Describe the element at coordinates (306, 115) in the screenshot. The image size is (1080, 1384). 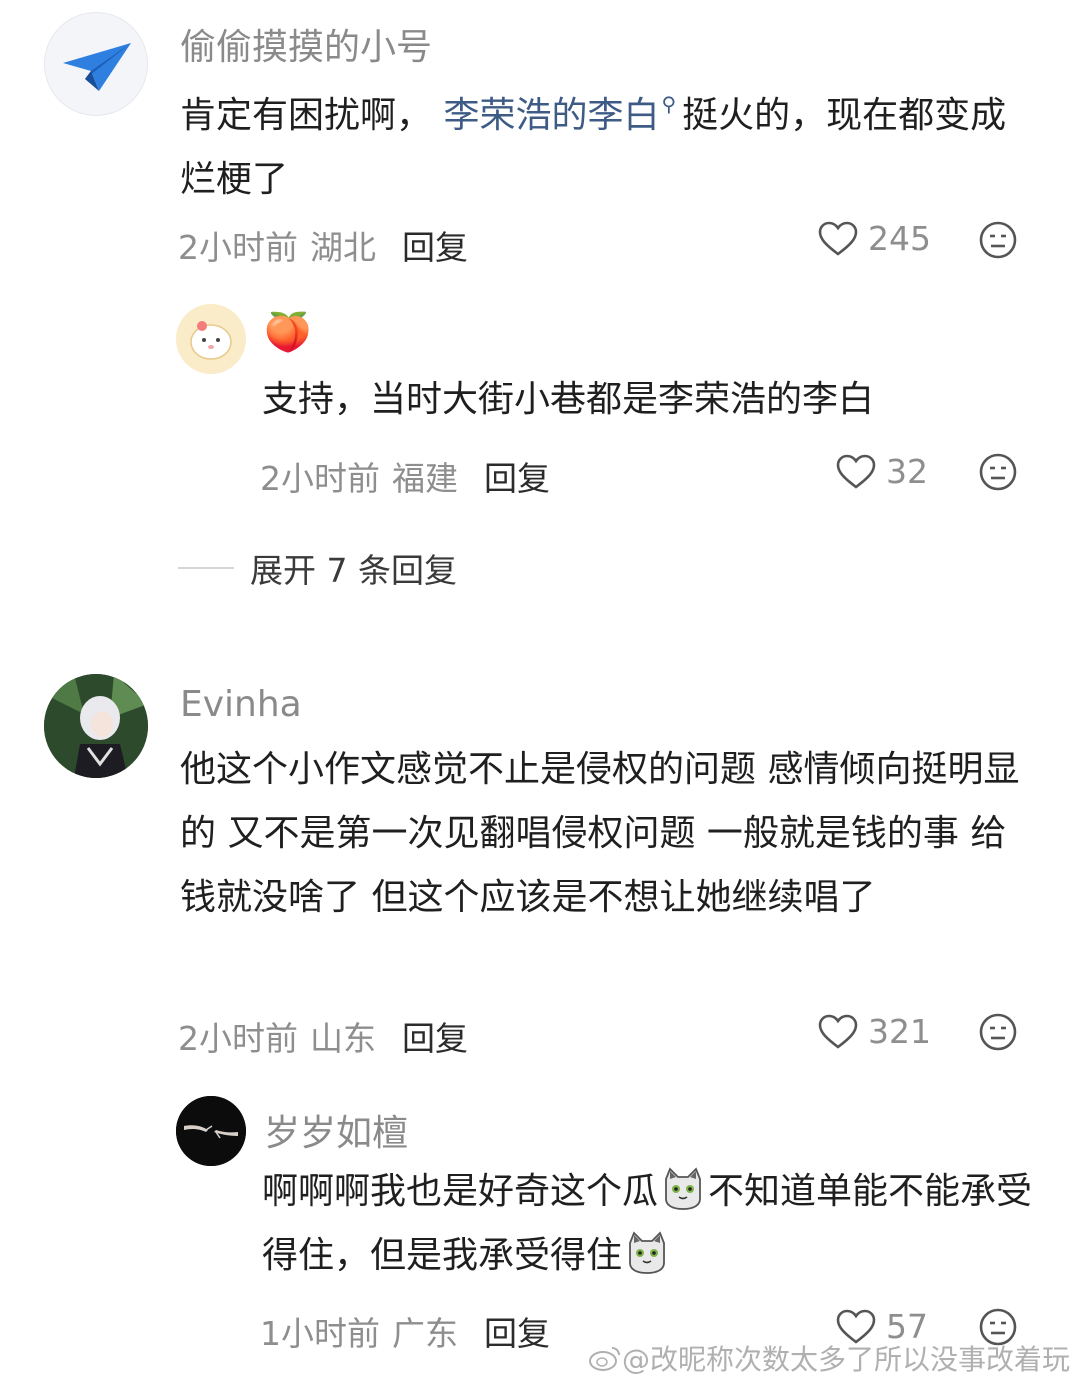
I see `comment-text-before: 肯定有困扰啊，` at that location.